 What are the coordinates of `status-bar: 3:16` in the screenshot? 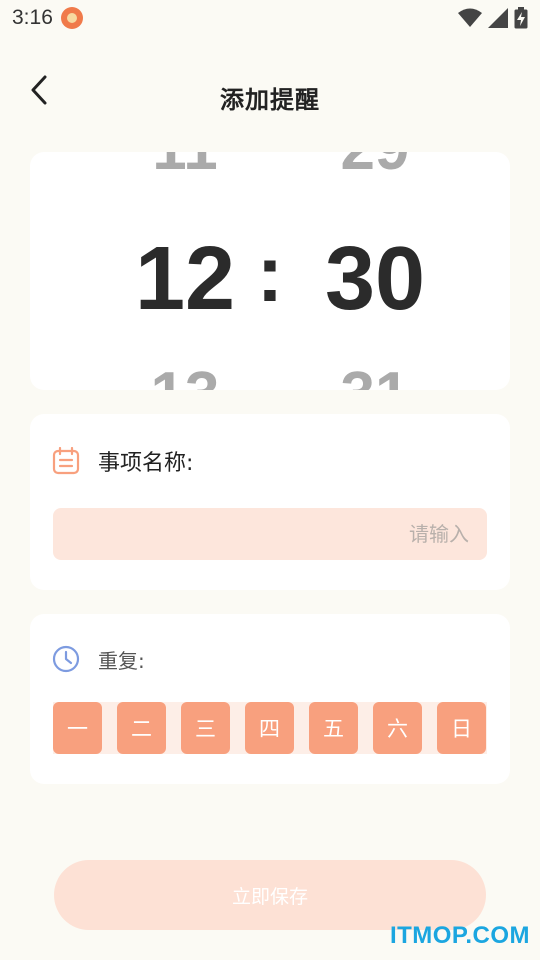 It's located at (270, 18).